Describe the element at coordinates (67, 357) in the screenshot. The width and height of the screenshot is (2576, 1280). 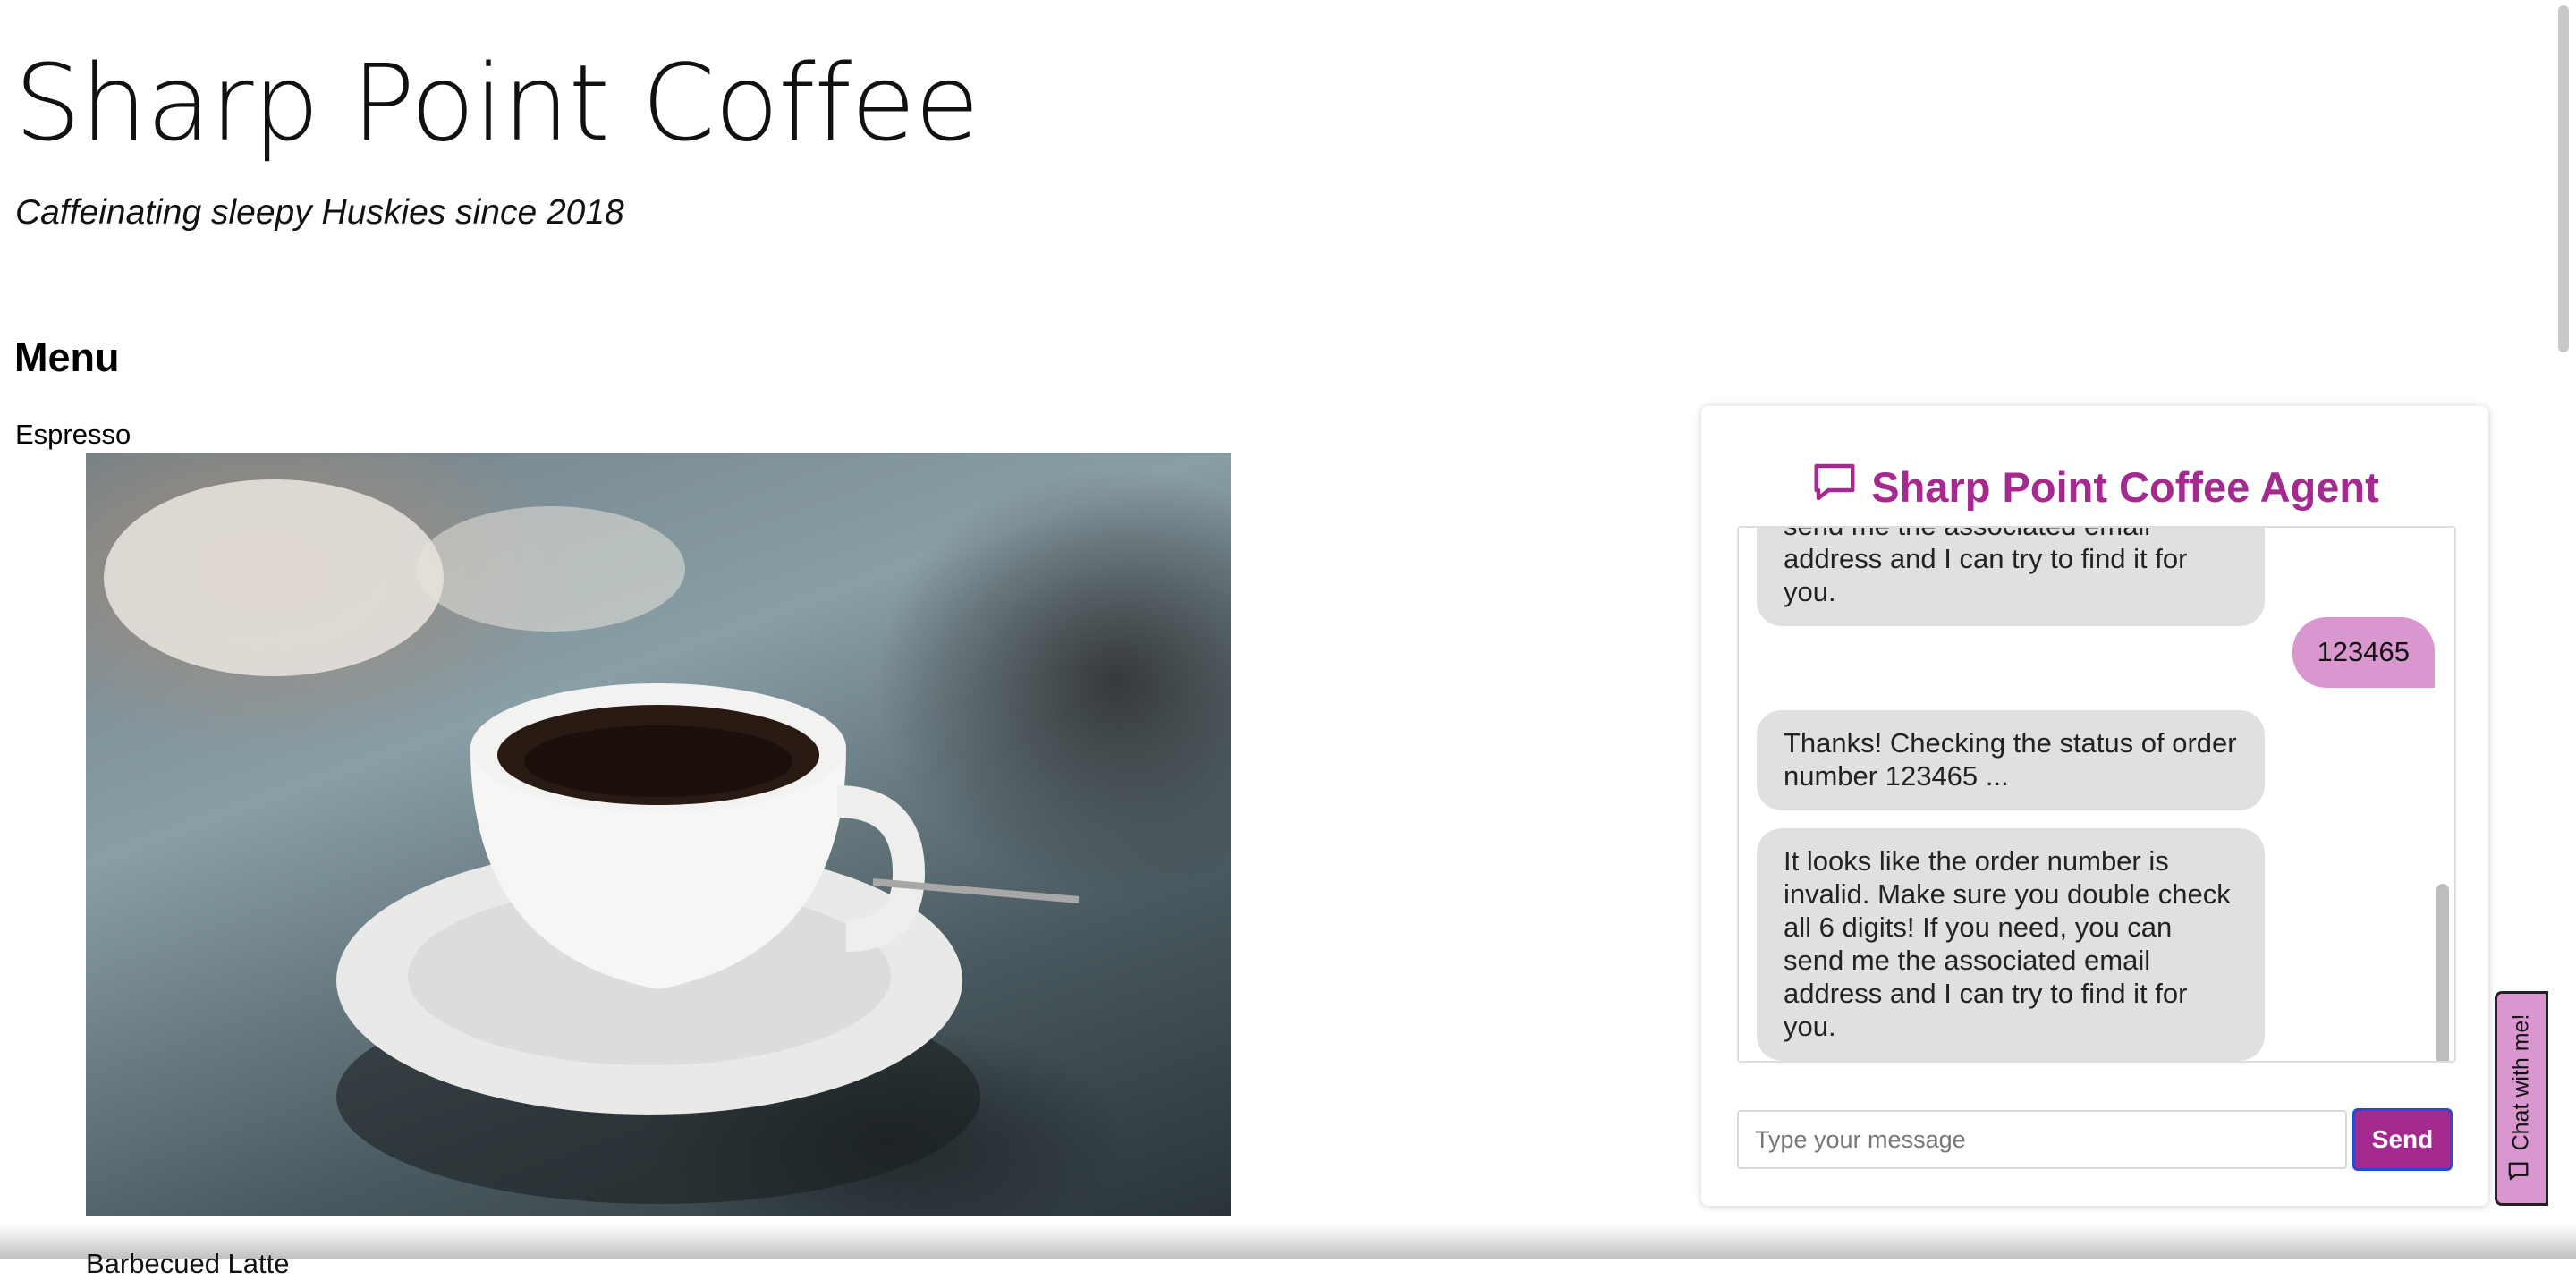
I see `menu-heading: Menu` at that location.